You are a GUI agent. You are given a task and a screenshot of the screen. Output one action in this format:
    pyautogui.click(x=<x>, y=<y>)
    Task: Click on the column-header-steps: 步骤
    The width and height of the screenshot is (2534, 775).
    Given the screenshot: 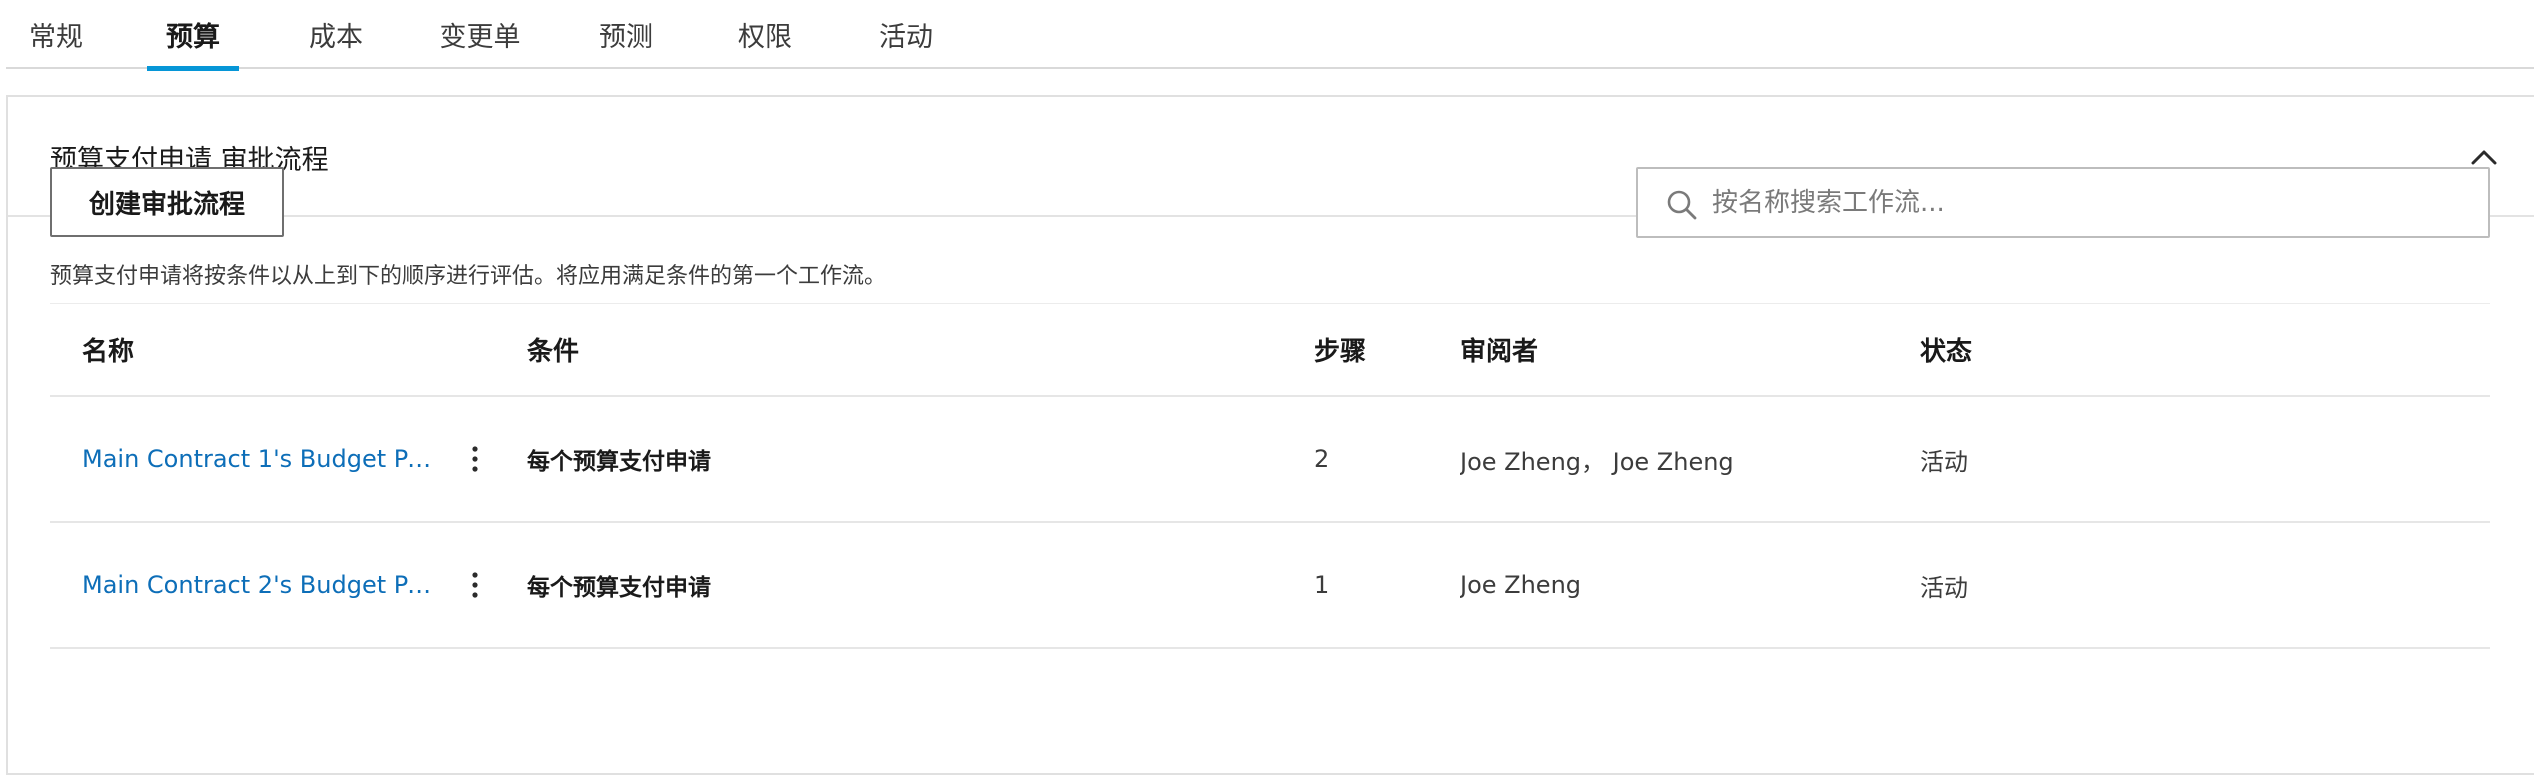 What is the action you would take?
    pyautogui.click(x=1374, y=349)
    